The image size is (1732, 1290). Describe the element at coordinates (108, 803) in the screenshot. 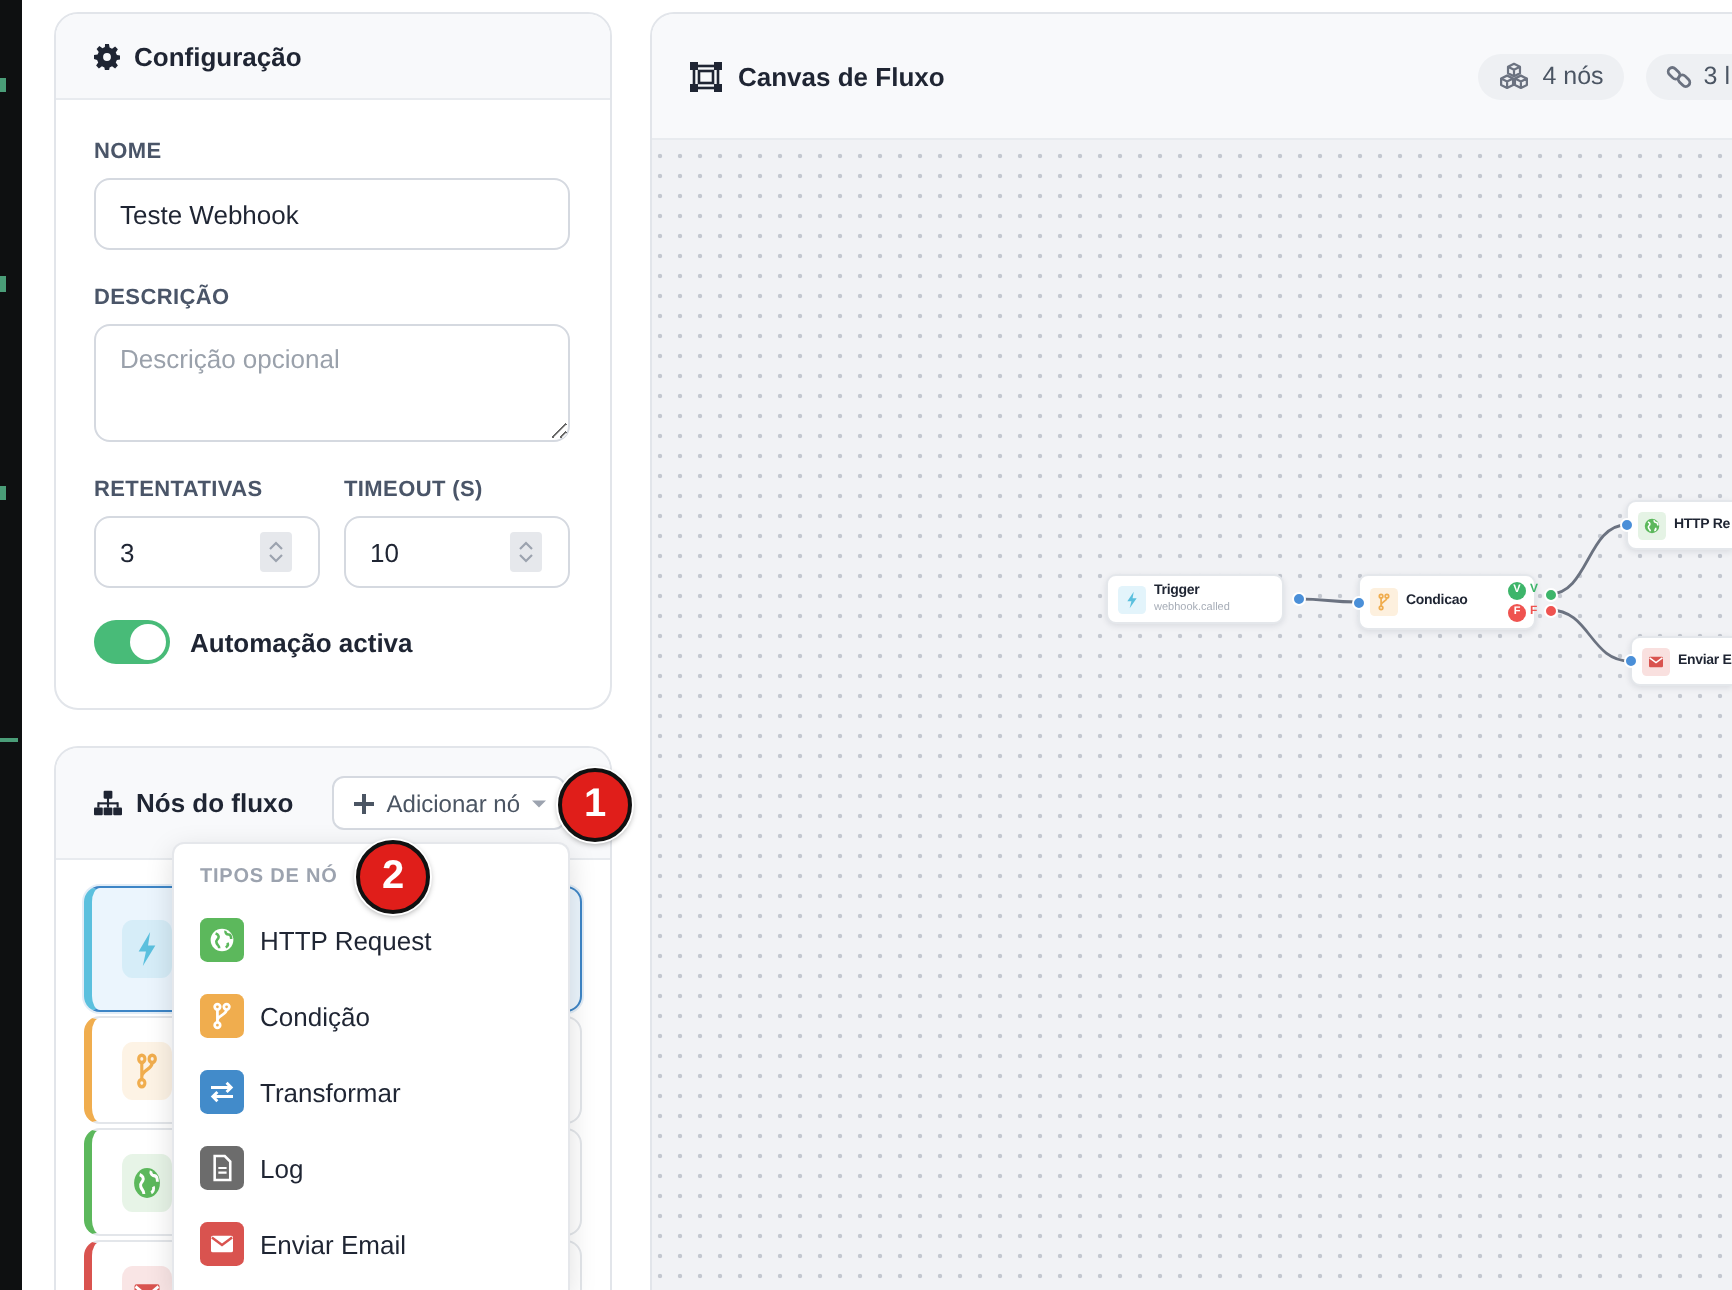

I see `hierarchy-icon` at that location.